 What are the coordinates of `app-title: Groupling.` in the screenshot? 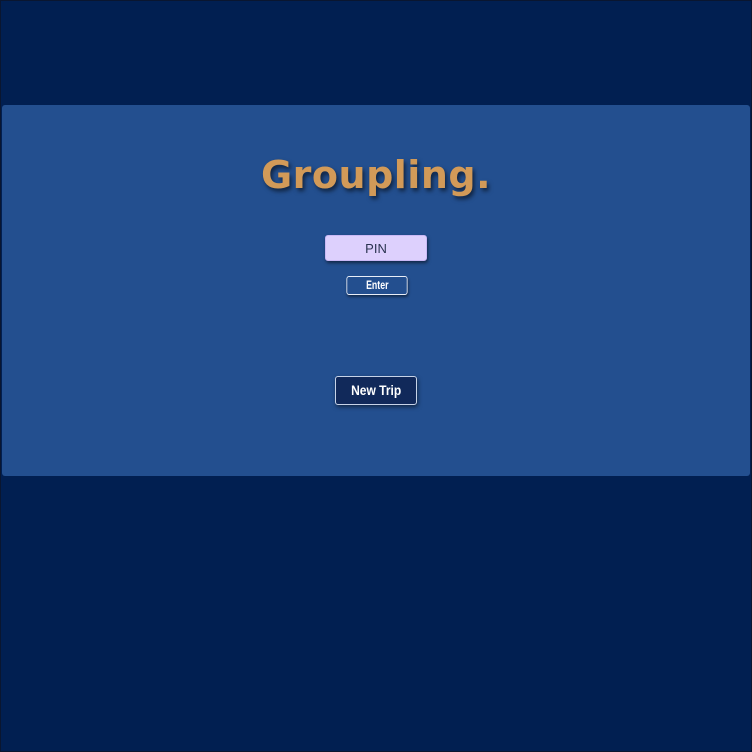 It's located at (376, 175).